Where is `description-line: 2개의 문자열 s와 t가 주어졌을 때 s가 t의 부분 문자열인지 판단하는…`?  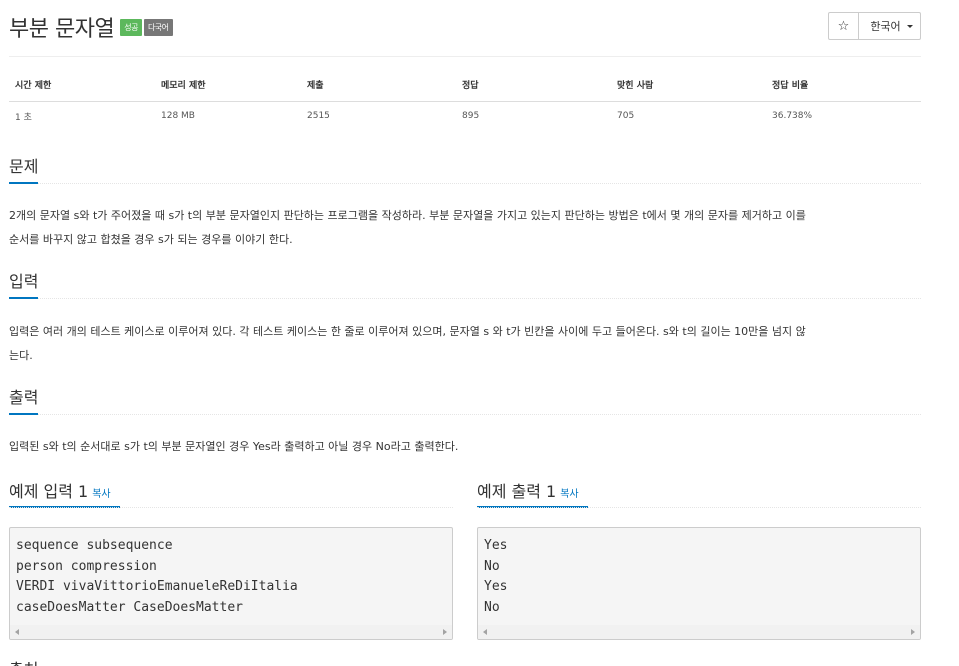
description-line: 2개의 문자열 s와 t가 주어졌을 때 s가 t의 부분 문자열인지 판단하는… is located at coordinates (407, 215).